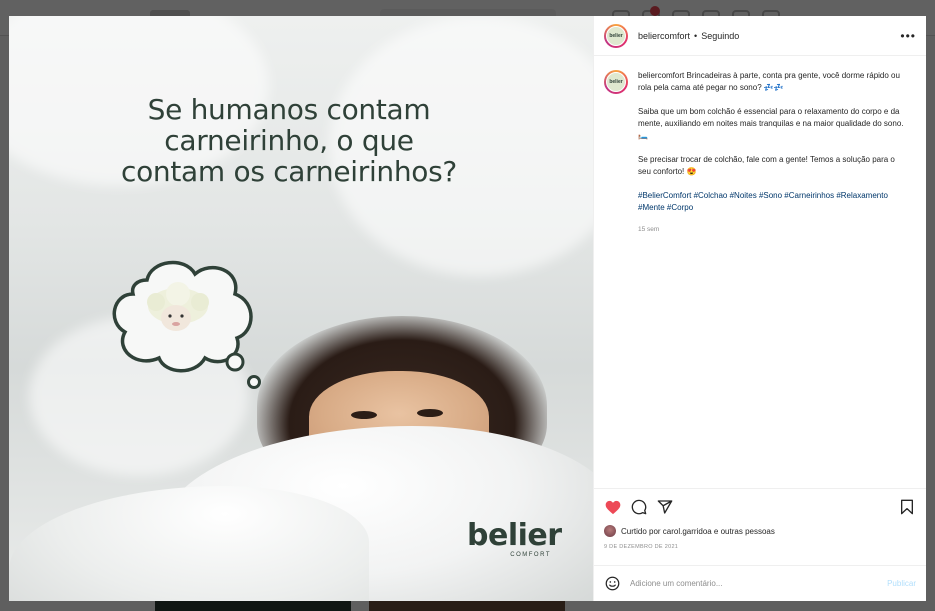 Image resolution: width=935 pixels, height=611 pixels. Describe the element at coordinates (665, 507) in the screenshot. I see `share-icon` at that location.